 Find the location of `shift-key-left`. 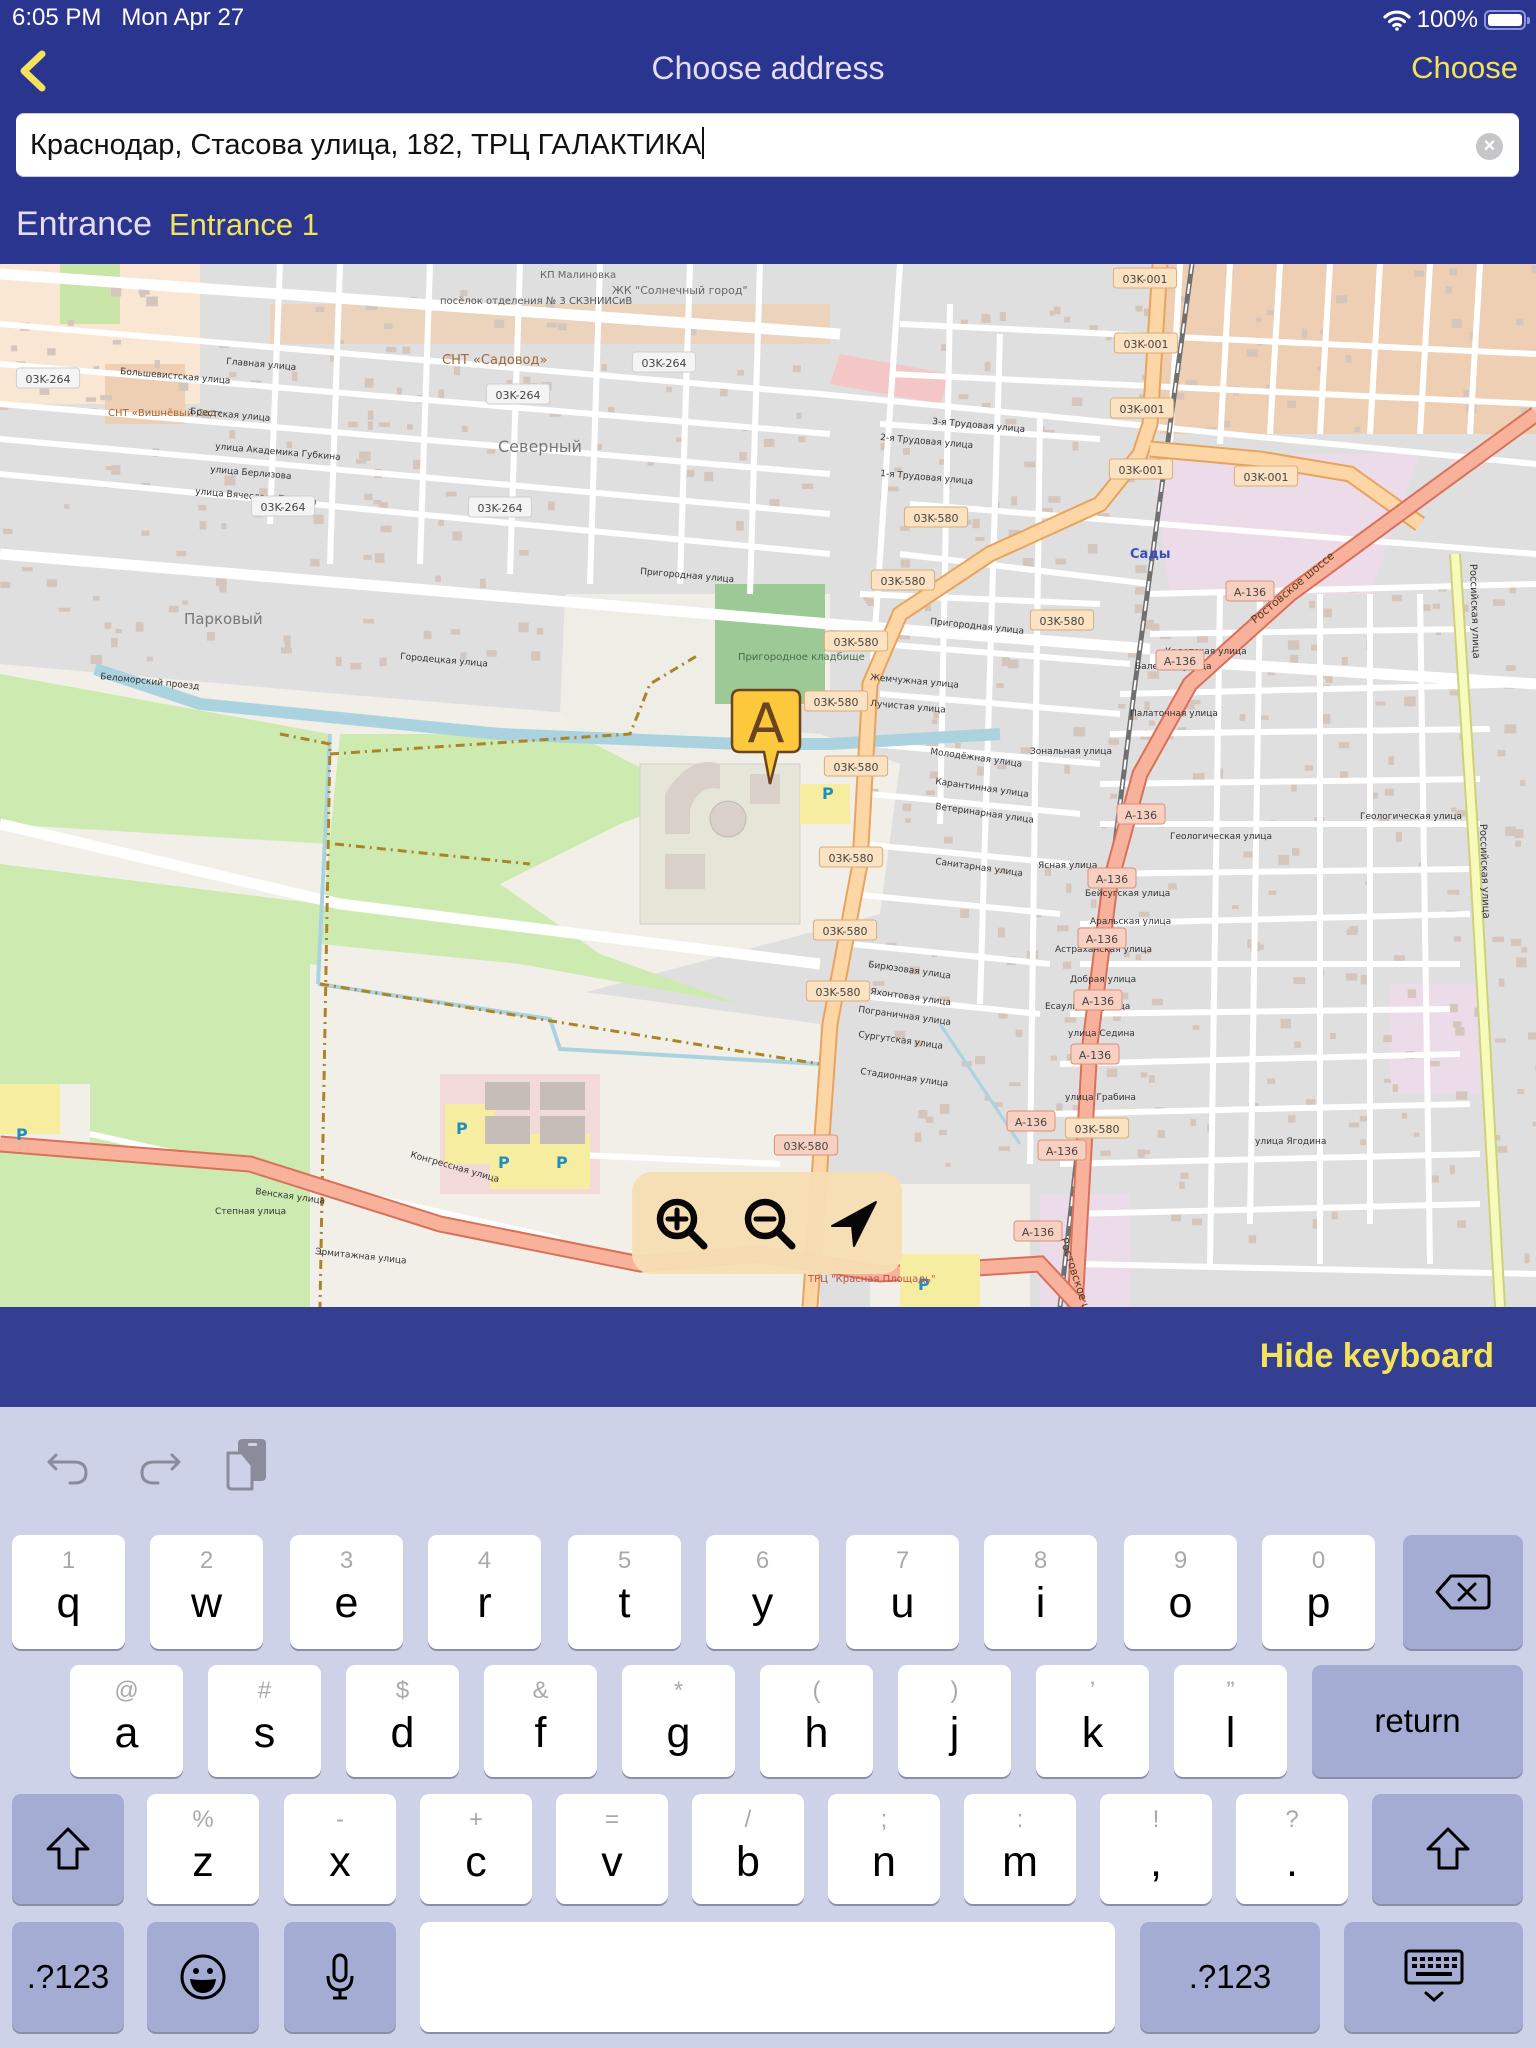

shift-key-left is located at coordinates (68, 1849).